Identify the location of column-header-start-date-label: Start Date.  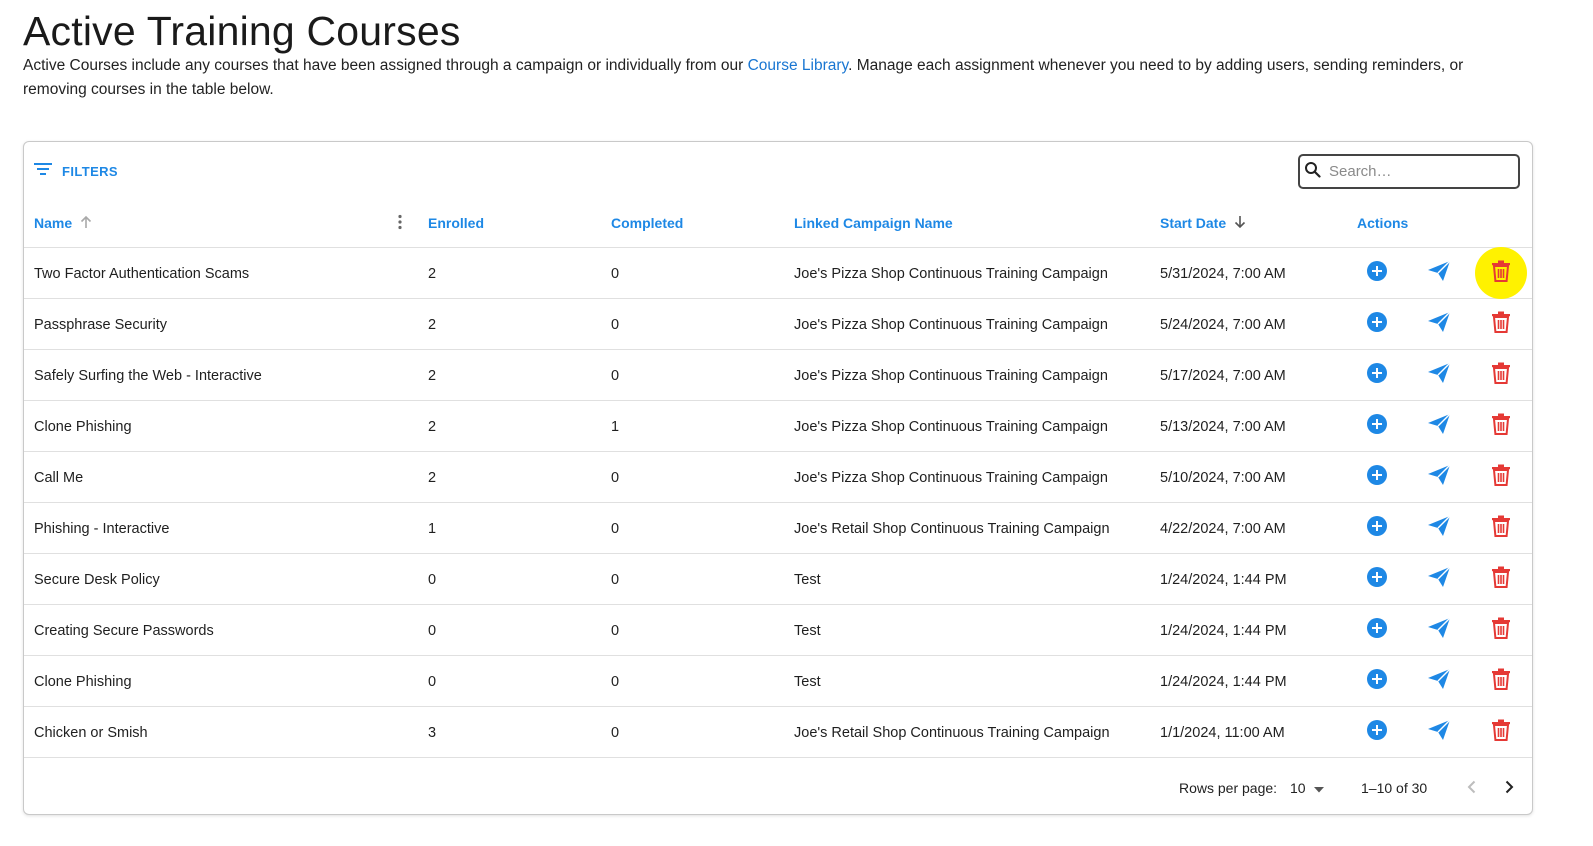
(1193, 223).